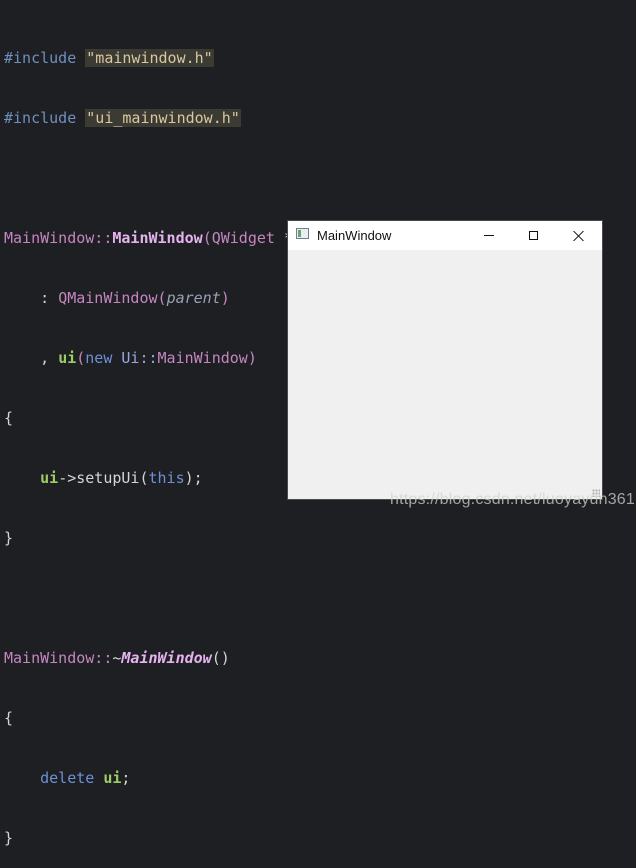 This screenshot has width=636, height=868. What do you see at coordinates (99, 358) in the screenshot?
I see `keyword-new: new` at bounding box center [99, 358].